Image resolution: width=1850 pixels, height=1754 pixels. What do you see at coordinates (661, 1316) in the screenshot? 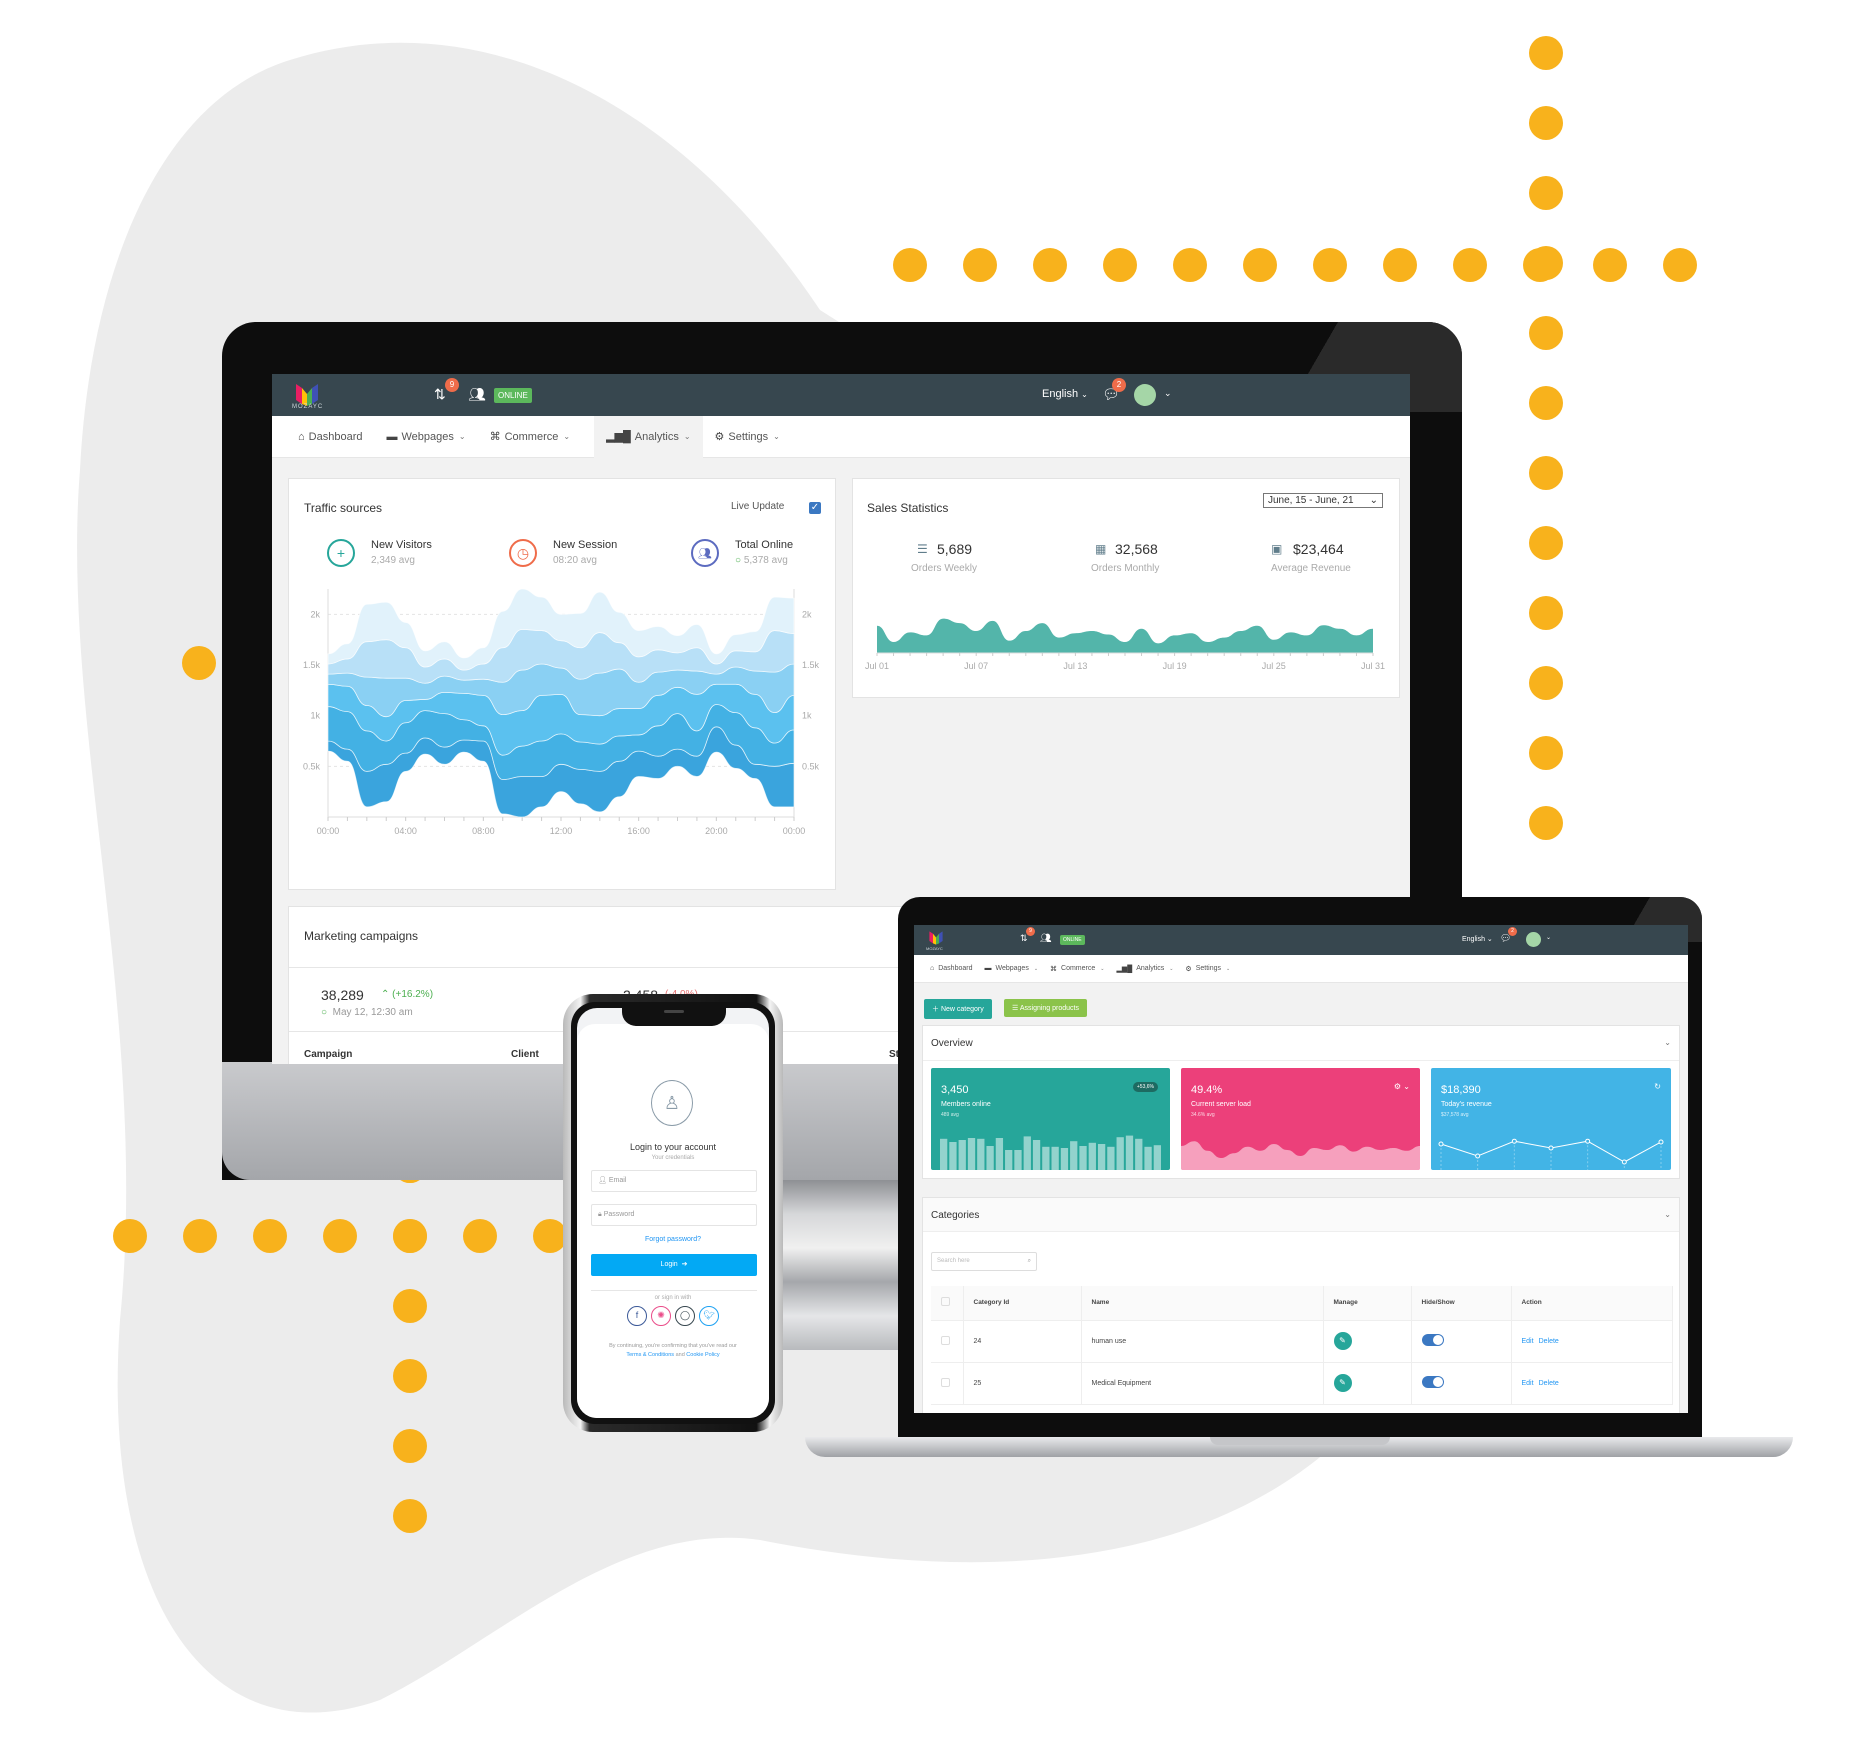
I see `dribbble-icon: ✺` at bounding box center [661, 1316].